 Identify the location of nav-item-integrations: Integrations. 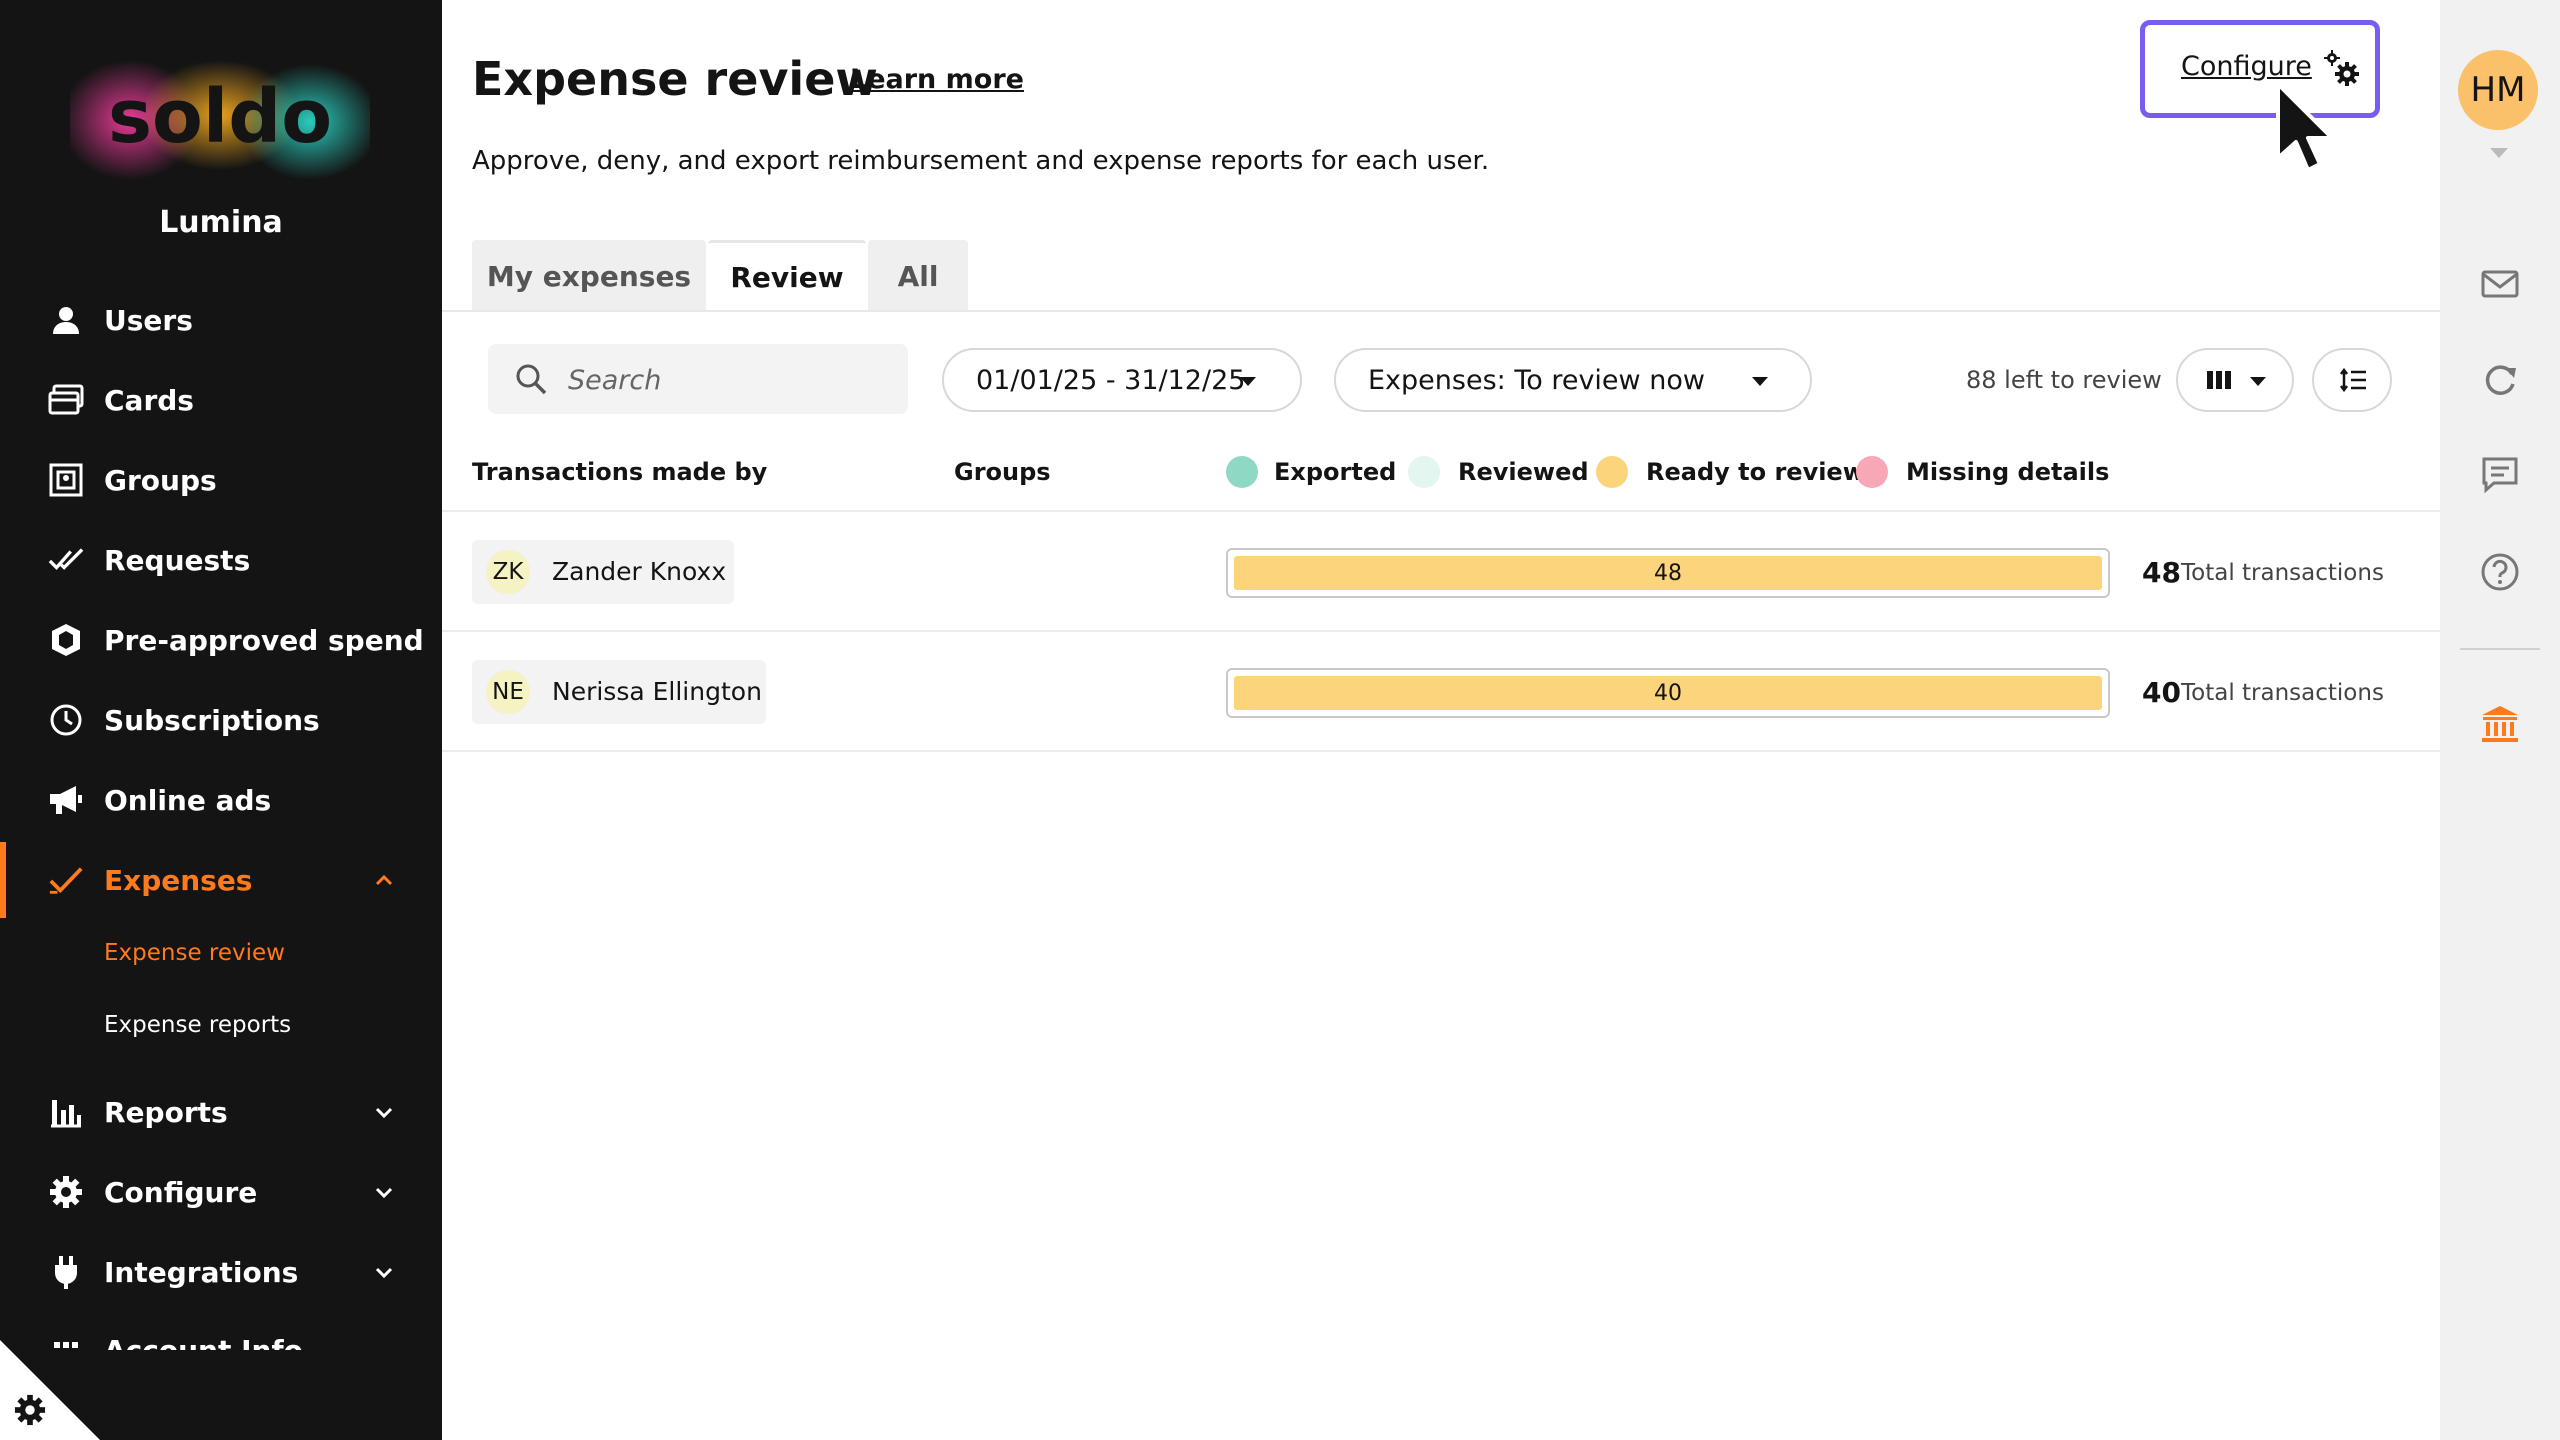
(221, 1272).